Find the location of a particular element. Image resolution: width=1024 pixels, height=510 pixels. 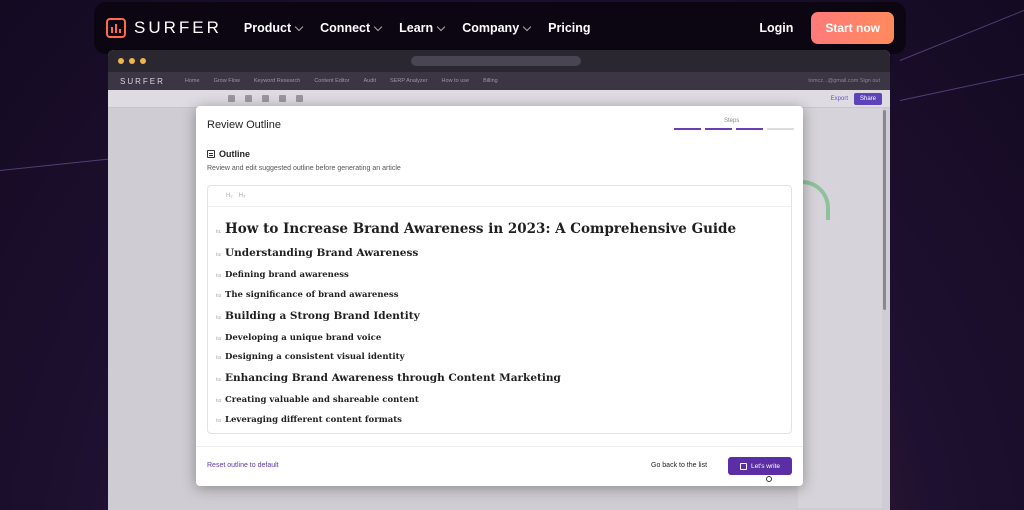

italic-icon is located at coordinates (248, 98).